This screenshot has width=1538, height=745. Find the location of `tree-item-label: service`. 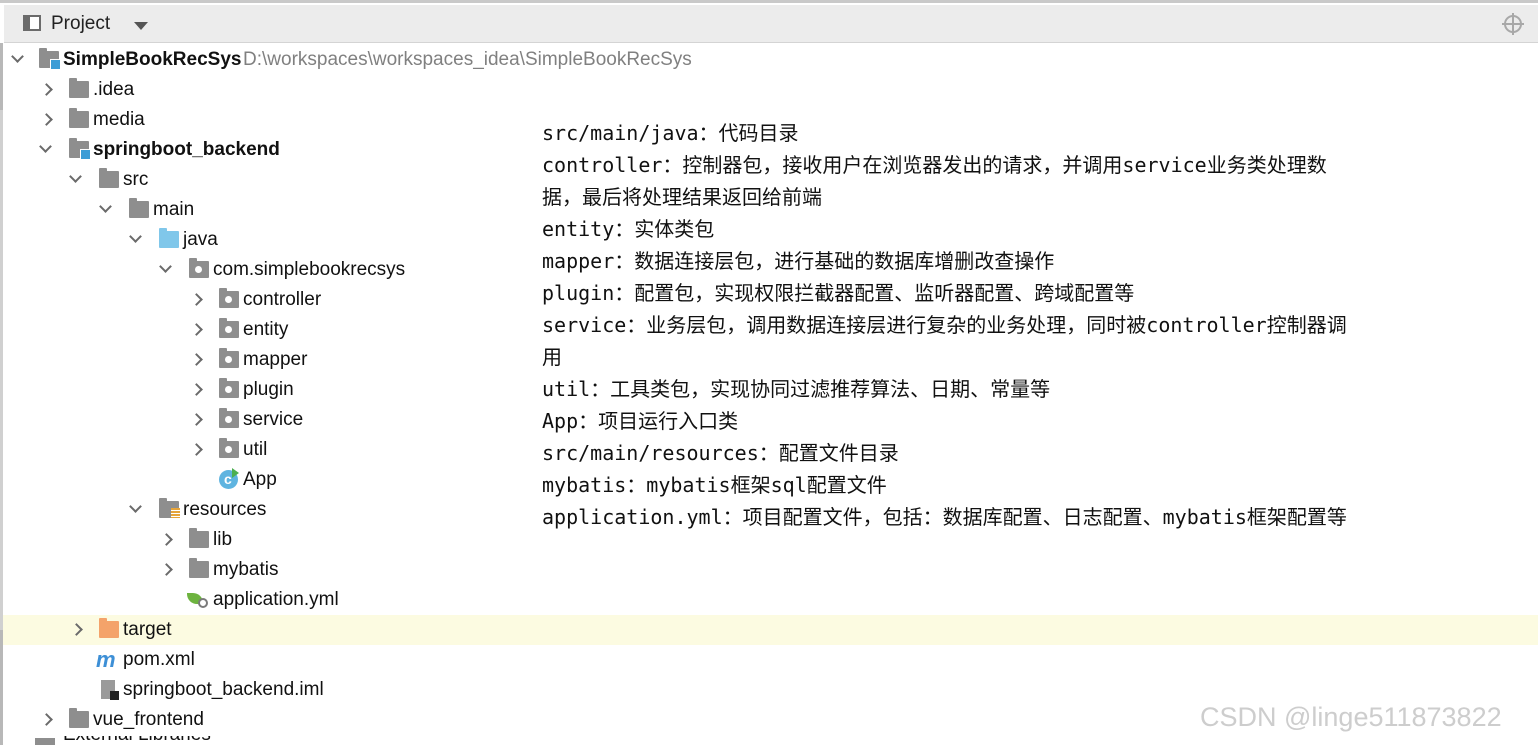

tree-item-label: service is located at coordinates (273, 419).